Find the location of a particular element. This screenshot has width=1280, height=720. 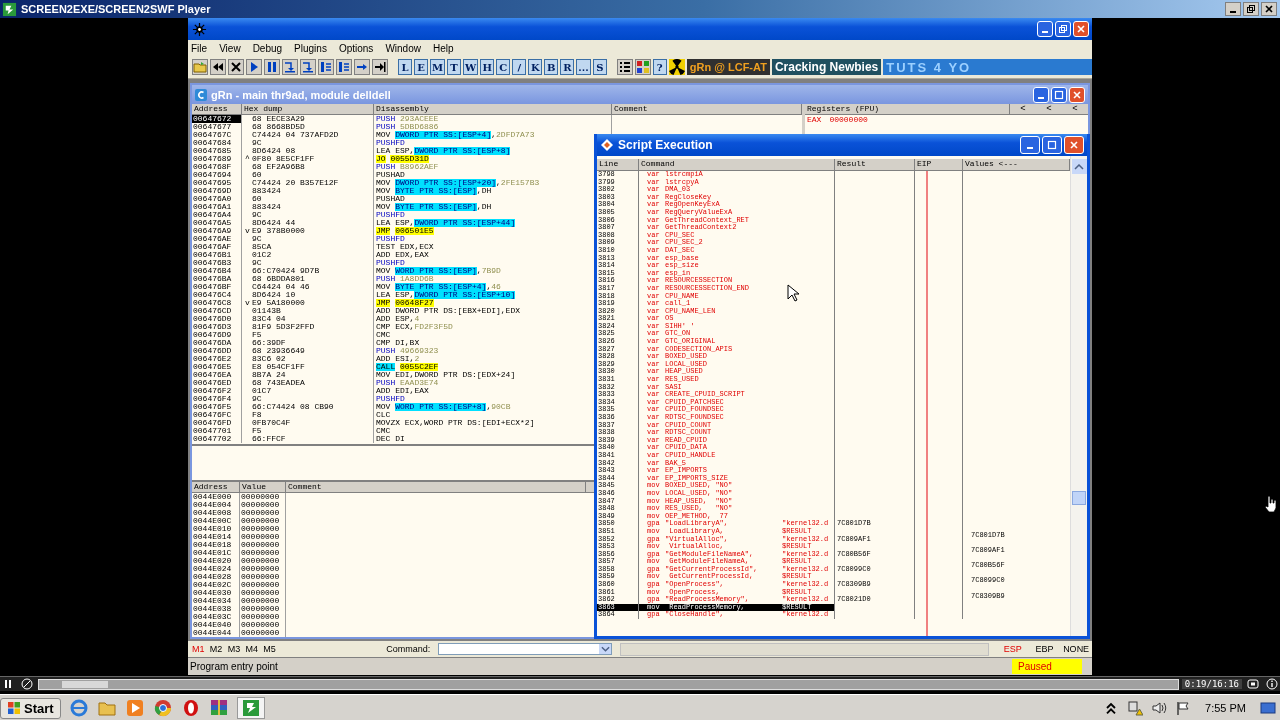

register-tab: NONE is located at coordinates (1076, 649).